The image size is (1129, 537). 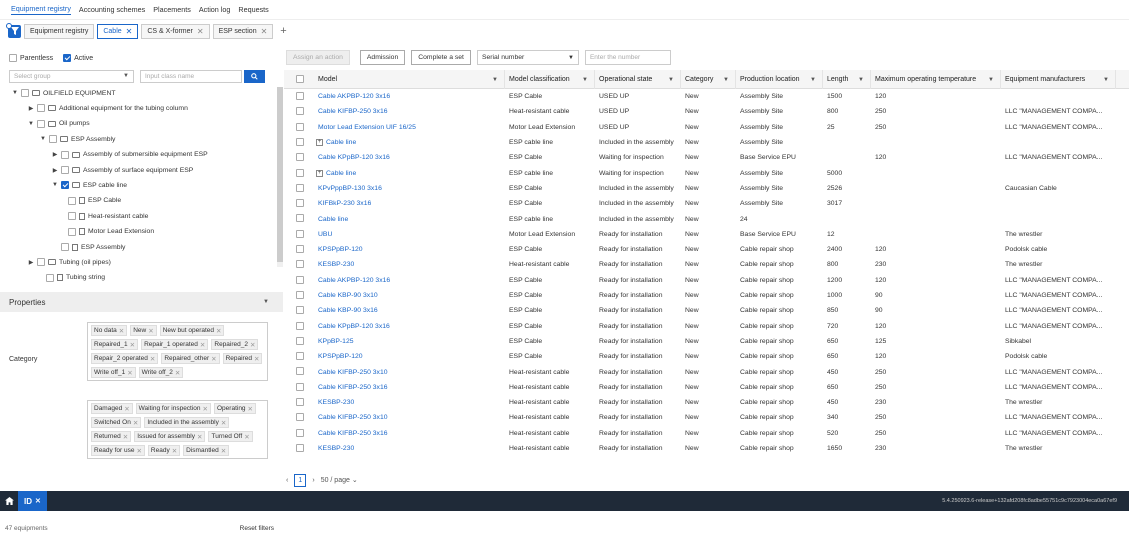 I want to click on nav-link: Equipment registry, so click(x=41, y=9).